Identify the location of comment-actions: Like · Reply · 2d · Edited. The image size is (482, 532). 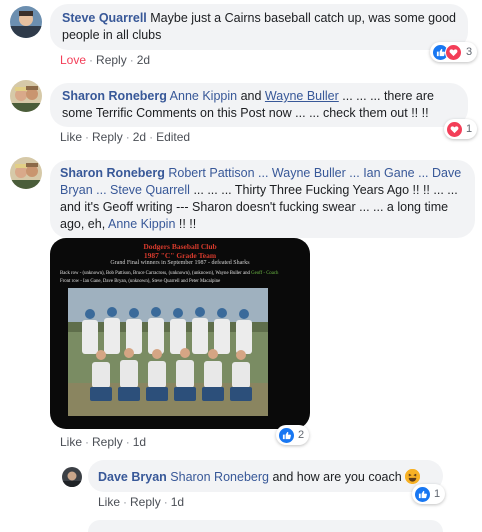
(125, 137).